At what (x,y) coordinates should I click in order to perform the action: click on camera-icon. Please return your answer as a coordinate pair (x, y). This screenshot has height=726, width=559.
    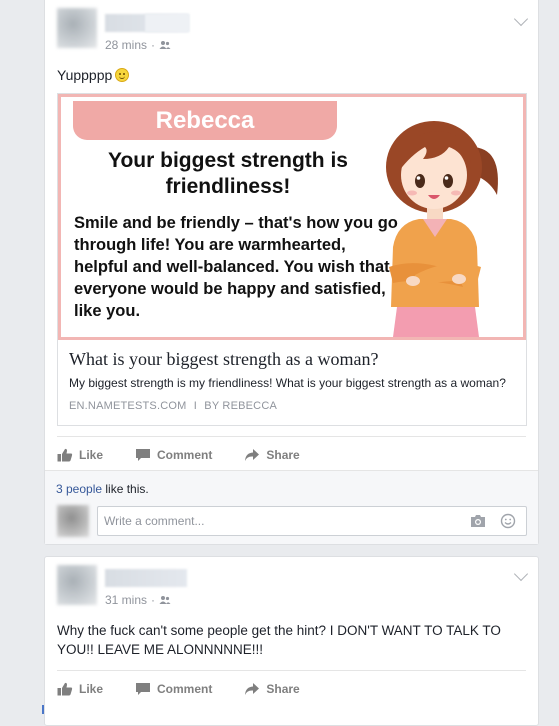
    Looking at the image, I should click on (478, 521).